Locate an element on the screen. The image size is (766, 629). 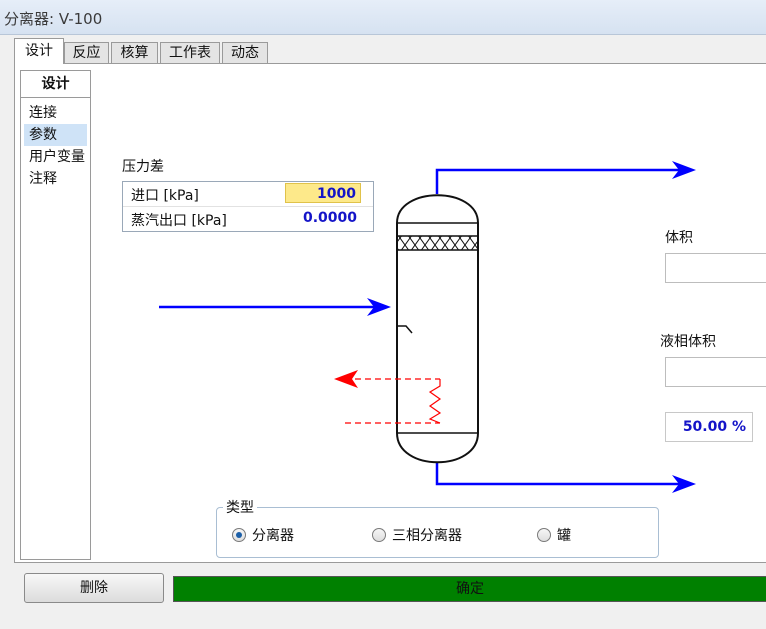
tab-design: 设计 is located at coordinates (39, 51).